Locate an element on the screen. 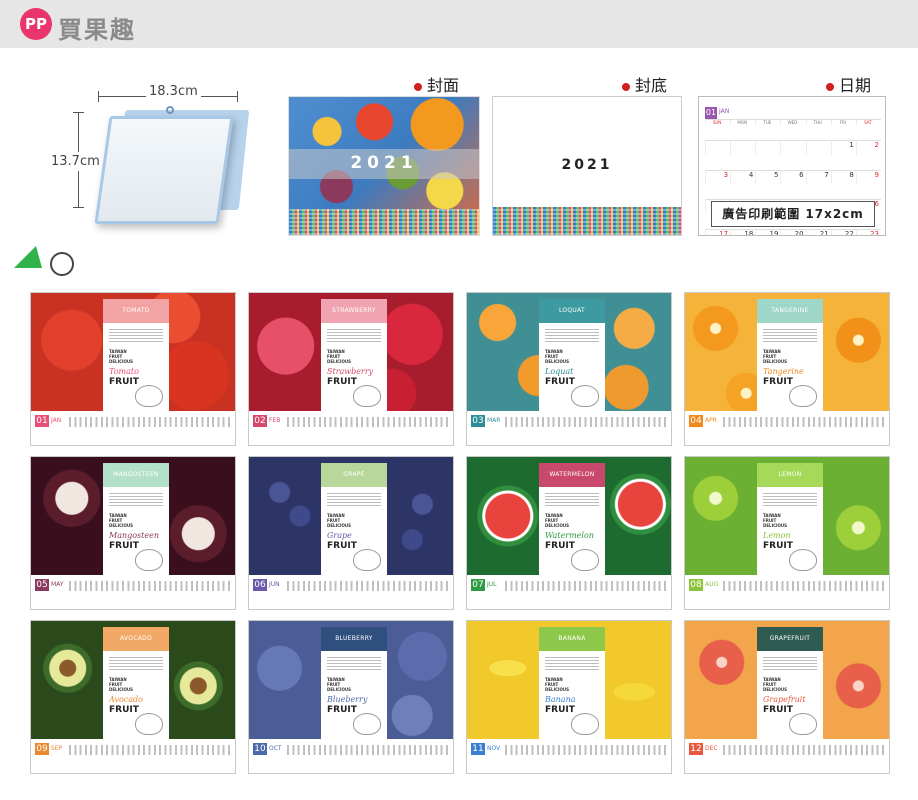 The image size is (918, 800). date-cell: 7 is located at coordinates (818, 177).